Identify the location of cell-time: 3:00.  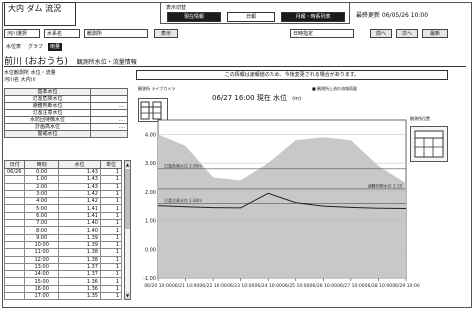
(41, 194).